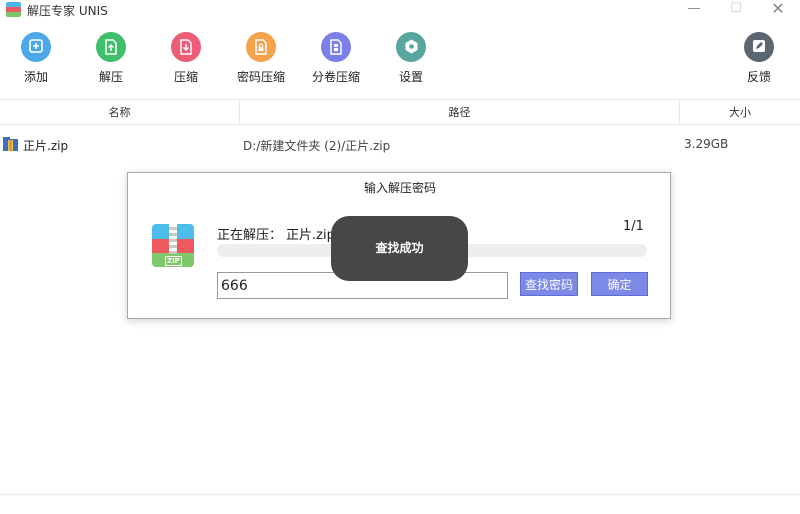  Describe the element at coordinates (460, 112) in the screenshot. I see `column-header-path: 路径` at that location.